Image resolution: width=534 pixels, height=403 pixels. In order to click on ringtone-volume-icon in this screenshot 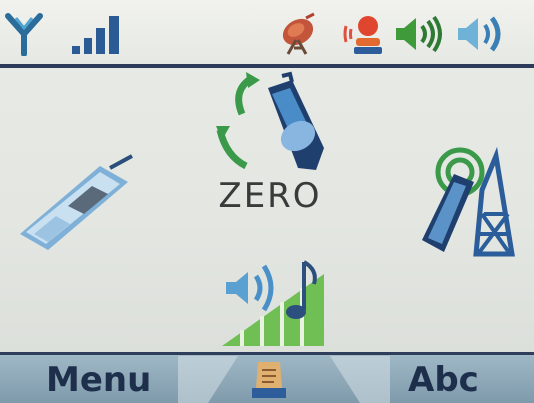, I will do `click(274, 301)`.